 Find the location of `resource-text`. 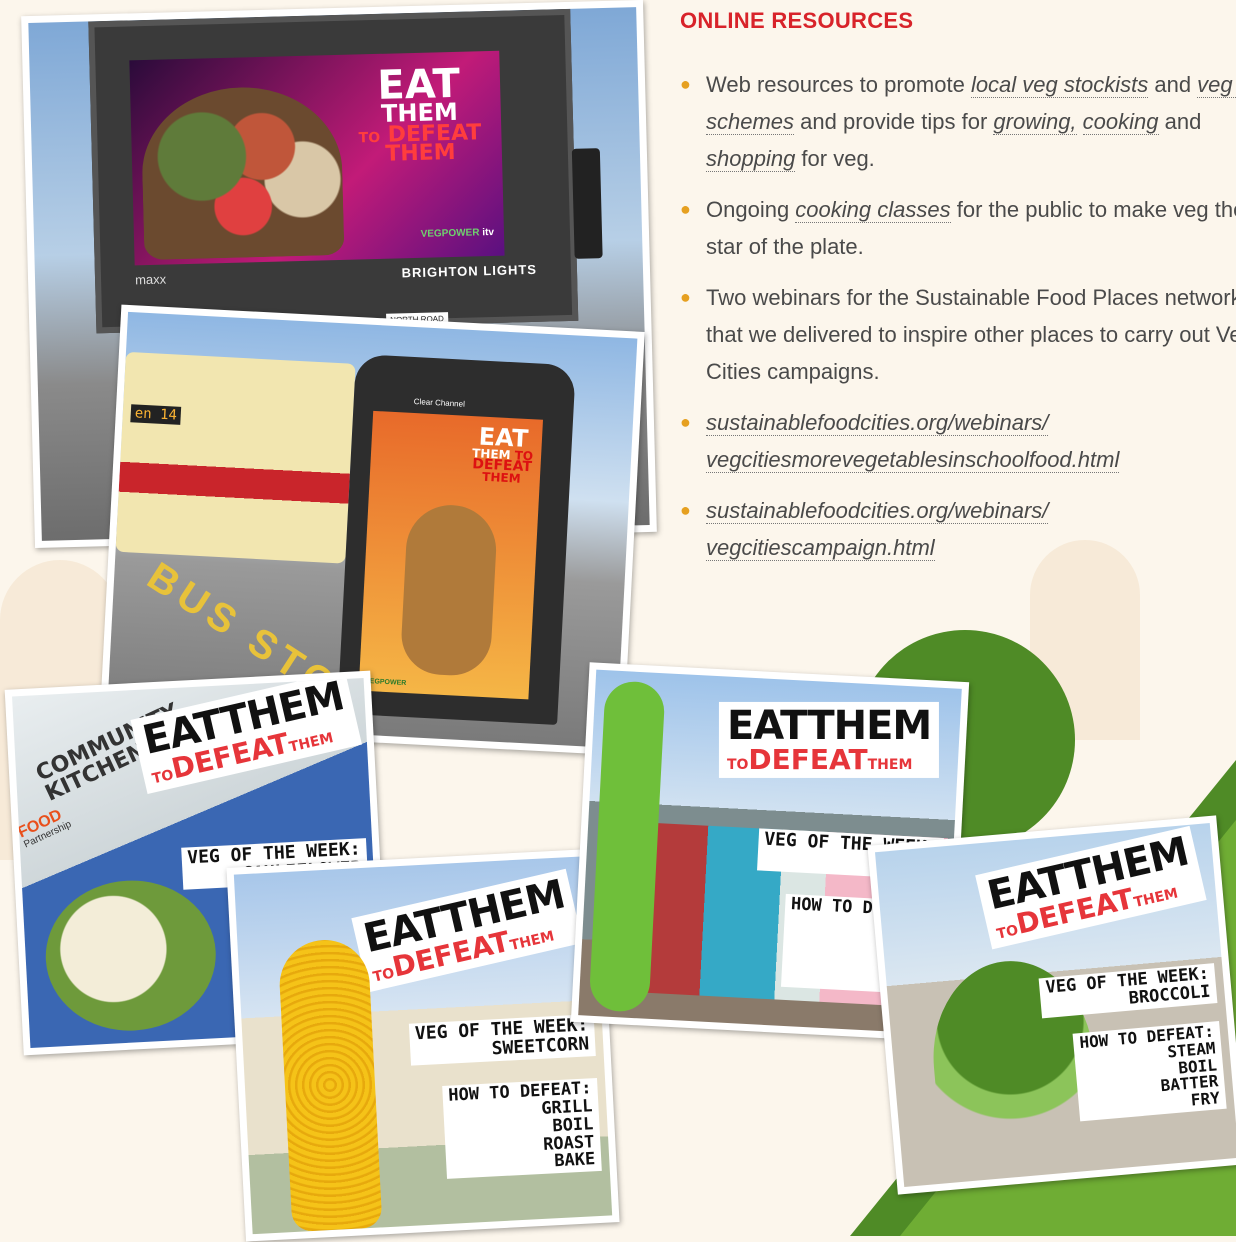

resource-text is located at coordinates (1080, 121).